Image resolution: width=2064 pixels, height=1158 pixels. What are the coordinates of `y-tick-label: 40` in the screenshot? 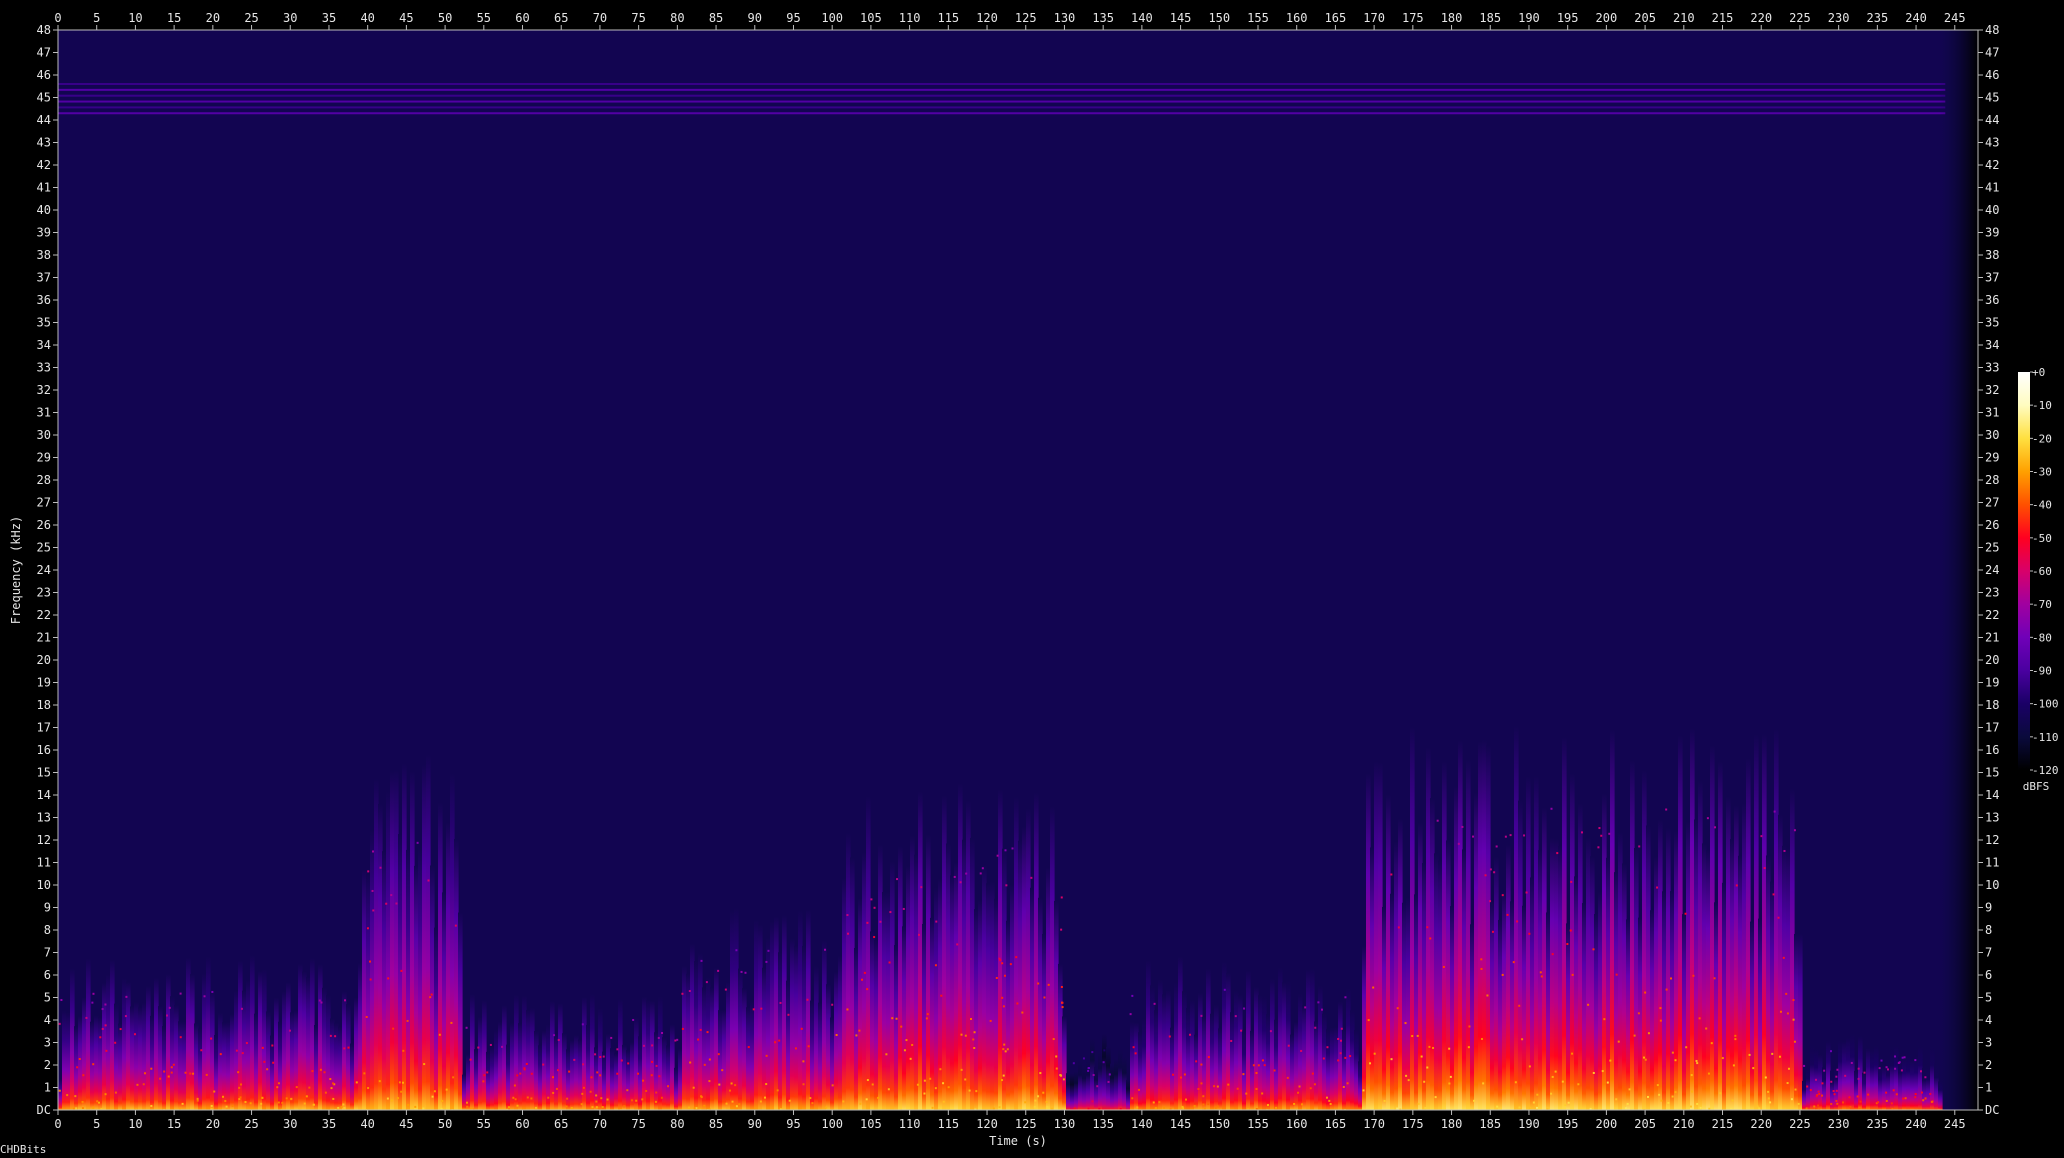 It's located at (44, 210).